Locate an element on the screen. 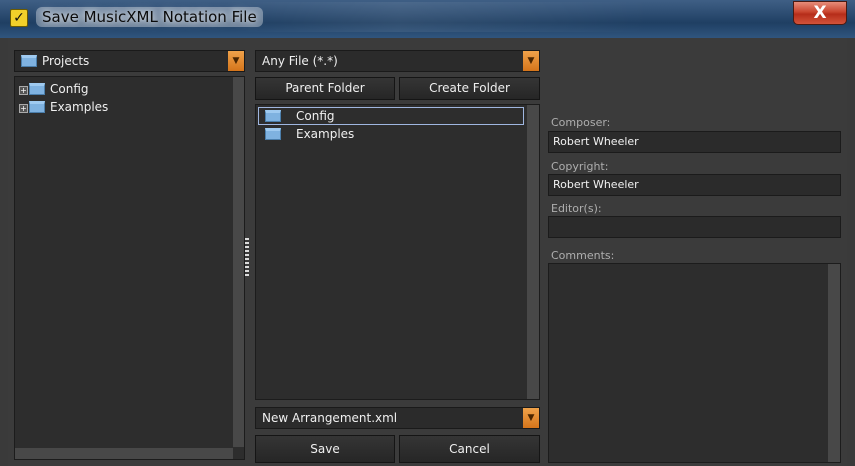 Image resolution: width=855 pixels, height=466 pixels. window-title: Save MusicXML Notation File is located at coordinates (149, 17).